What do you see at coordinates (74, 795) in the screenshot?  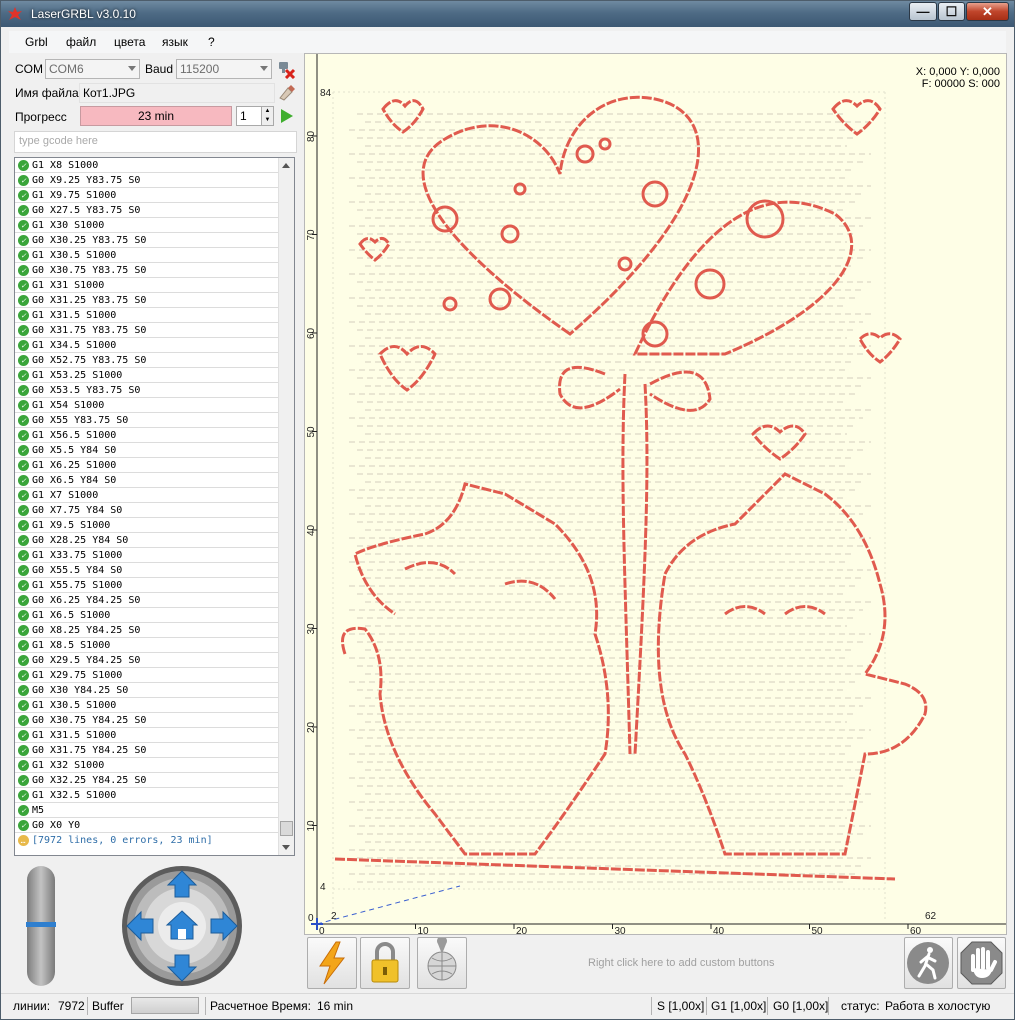 I see `gcode-line-text: G1 X32.5 S1000` at bounding box center [74, 795].